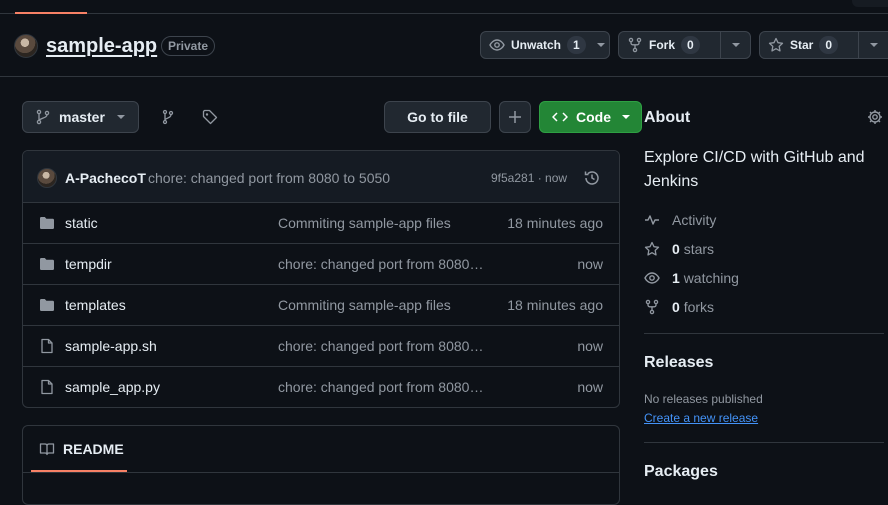  I want to click on branch-selector: master, so click(80, 117).